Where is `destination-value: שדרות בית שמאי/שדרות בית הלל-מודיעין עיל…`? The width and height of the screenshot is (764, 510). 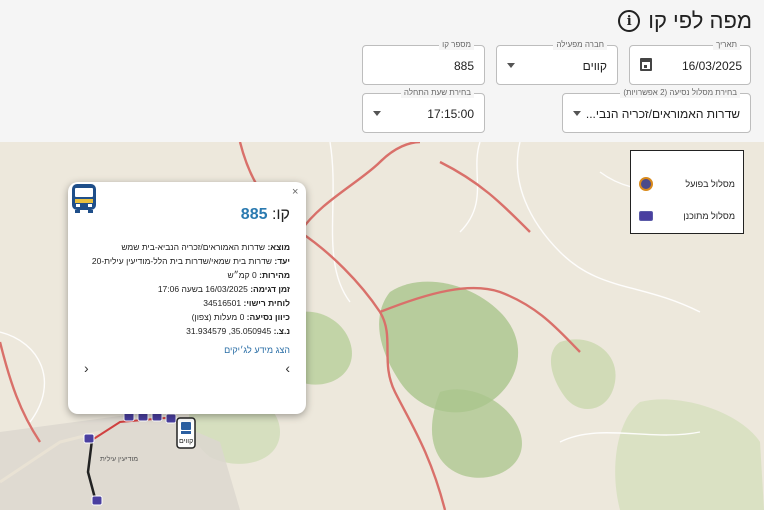
destination-value: שדרות בית שמאי/שדרות בית הלל-מודיעין עיל… is located at coordinates (182, 261).